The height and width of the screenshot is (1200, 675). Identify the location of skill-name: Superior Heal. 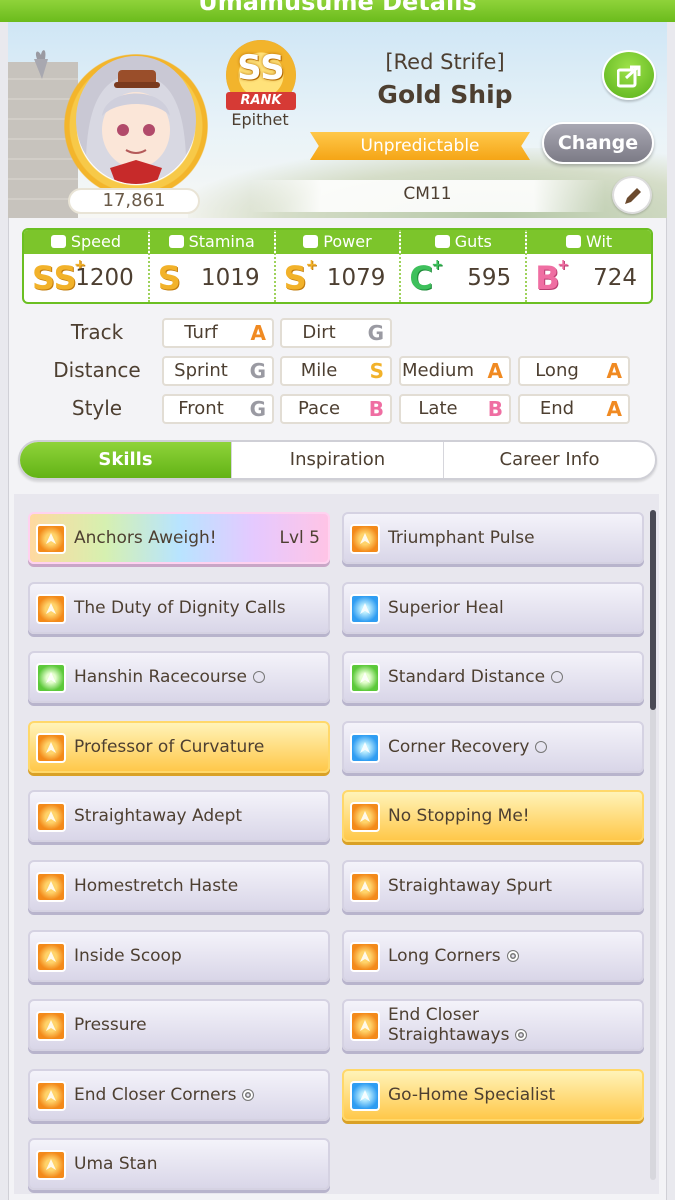
(446, 608).